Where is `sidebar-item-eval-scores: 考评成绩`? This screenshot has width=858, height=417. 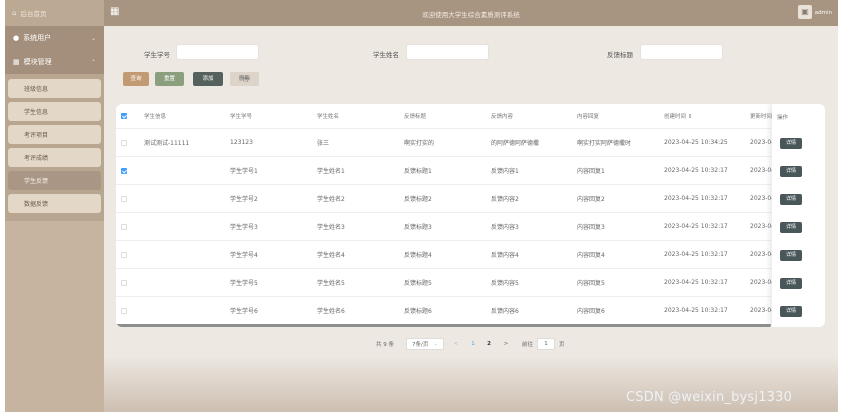 sidebar-item-eval-scores: 考评成绩 is located at coordinates (54, 157).